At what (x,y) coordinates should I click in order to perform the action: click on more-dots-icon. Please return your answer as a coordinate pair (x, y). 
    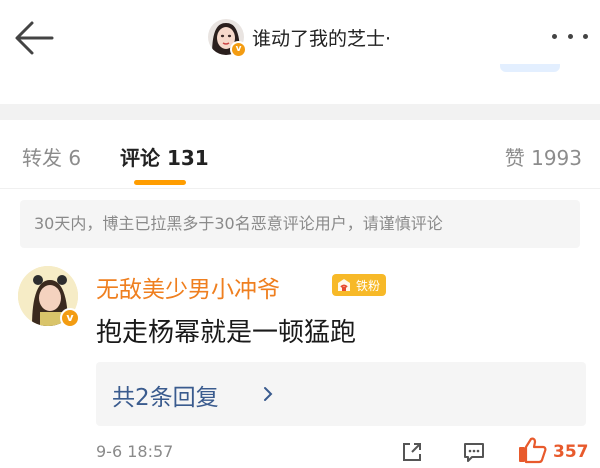
    Looking at the image, I should click on (554, 36).